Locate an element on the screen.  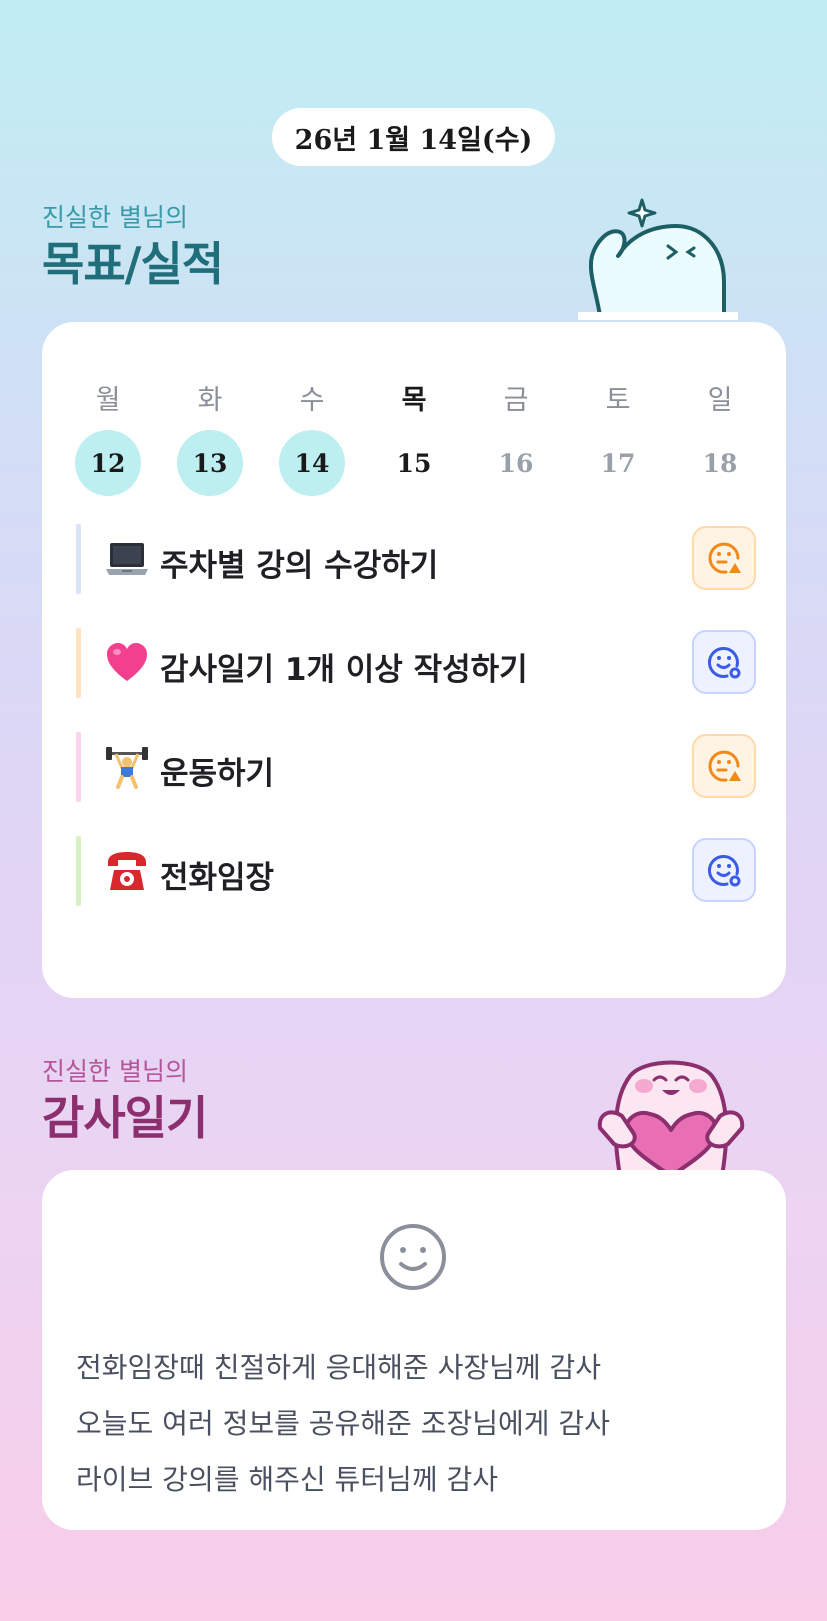
calendar-day-16: 16 is located at coordinates (516, 463).